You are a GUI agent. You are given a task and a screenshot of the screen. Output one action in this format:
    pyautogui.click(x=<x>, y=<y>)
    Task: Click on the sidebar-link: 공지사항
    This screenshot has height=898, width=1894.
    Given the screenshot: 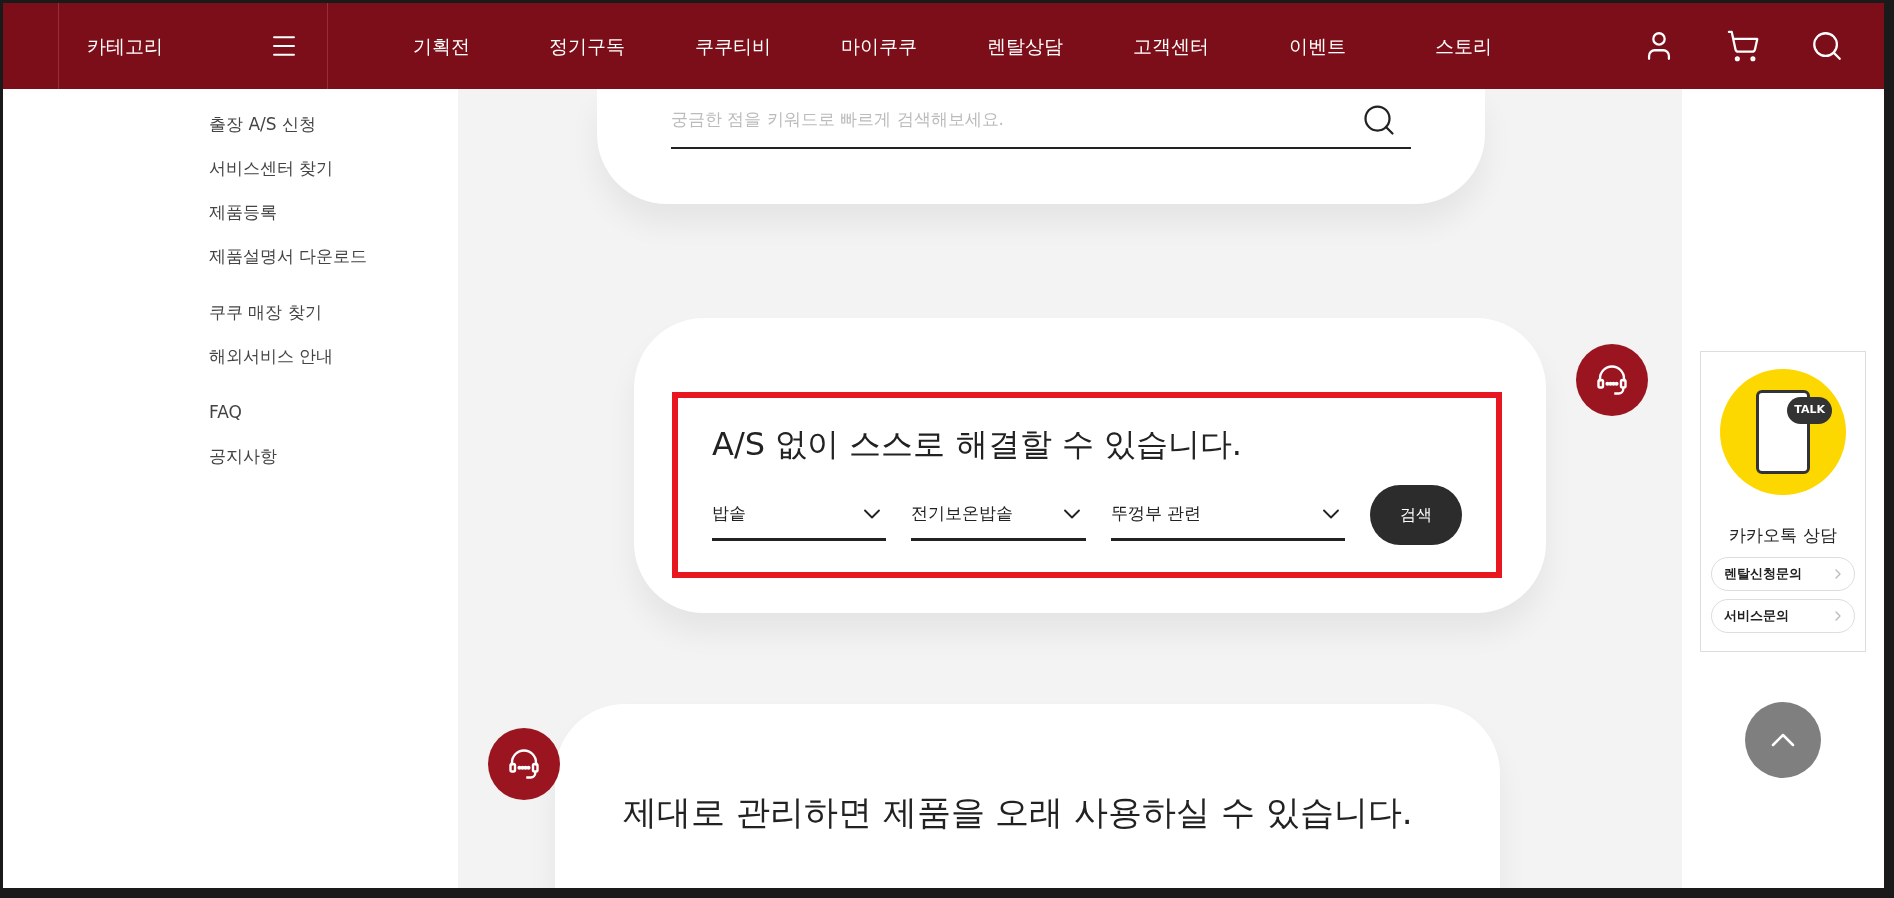 What is the action you would take?
    pyautogui.click(x=333, y=456)
    